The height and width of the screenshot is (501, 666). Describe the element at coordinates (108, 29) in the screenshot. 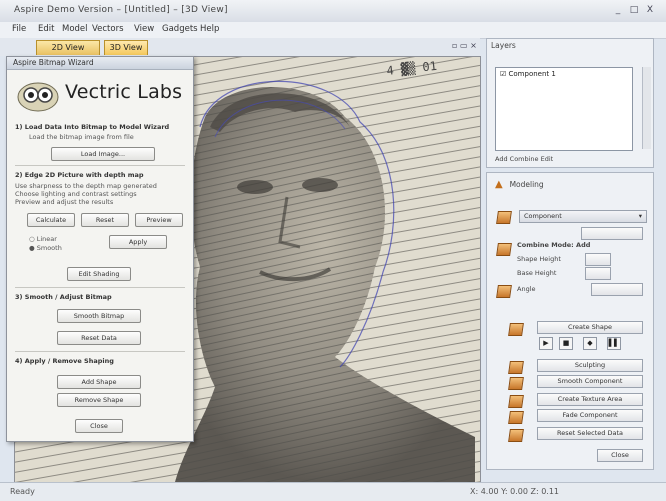

I see `menu-vectors: Vectors` at that location.